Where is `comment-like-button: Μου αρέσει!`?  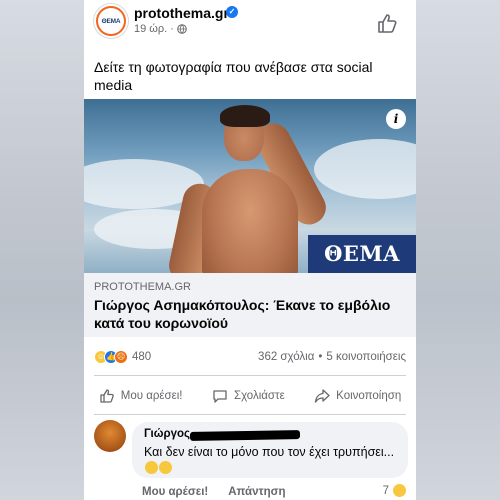 comment-like-button: Μου αρέσει! is located at coordinates (175, 492).